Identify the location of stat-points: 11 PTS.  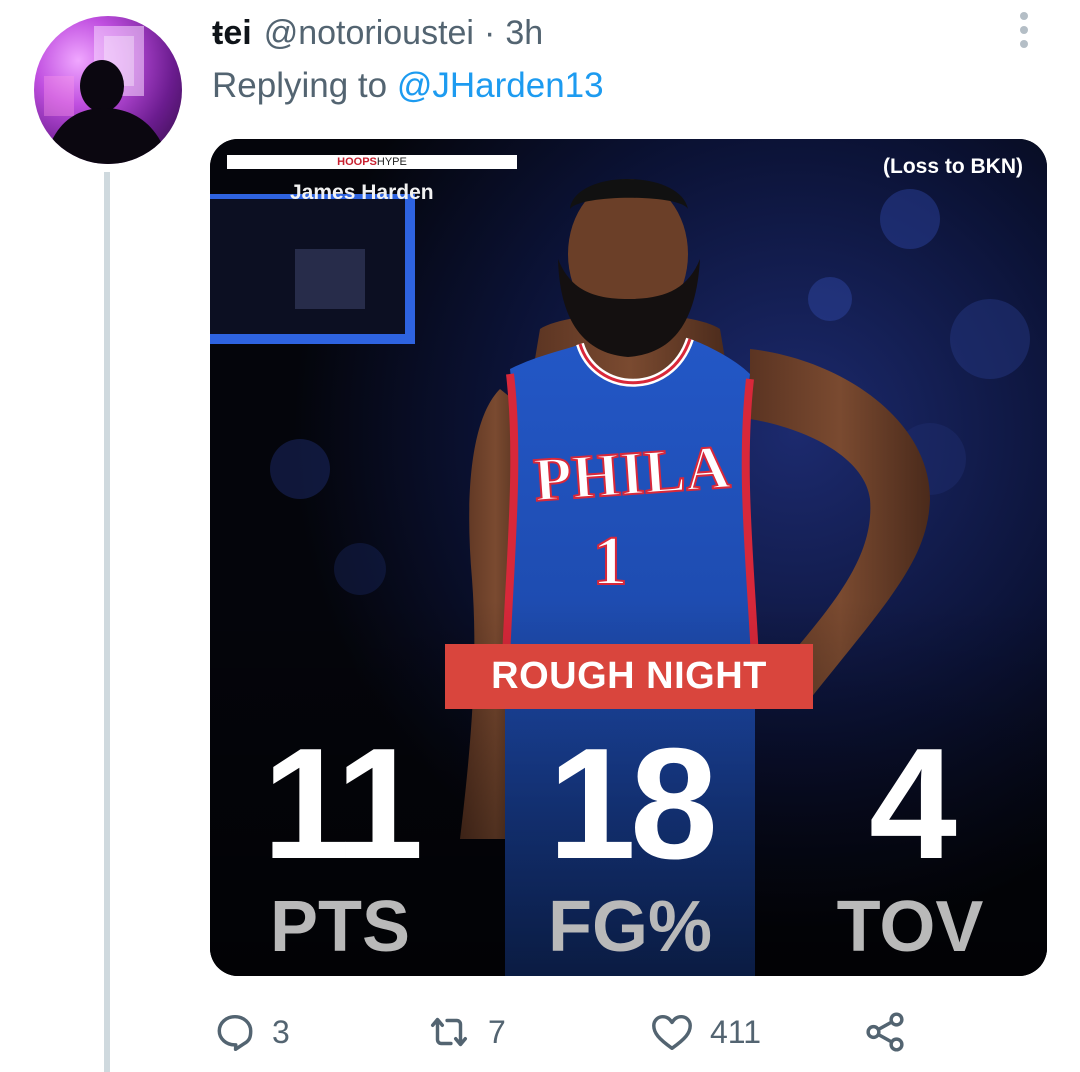
(340, 841).